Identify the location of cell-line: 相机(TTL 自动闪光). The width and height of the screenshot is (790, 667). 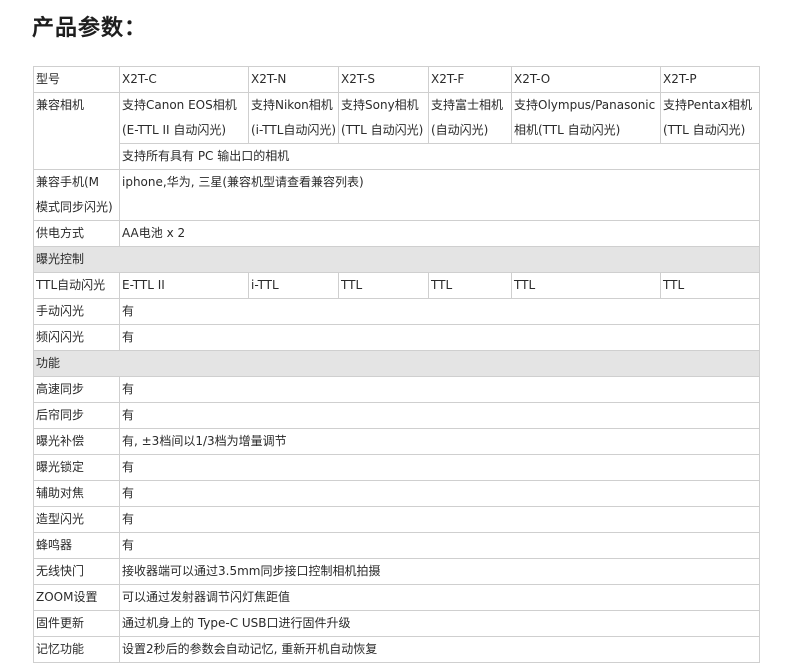
(567, 130).